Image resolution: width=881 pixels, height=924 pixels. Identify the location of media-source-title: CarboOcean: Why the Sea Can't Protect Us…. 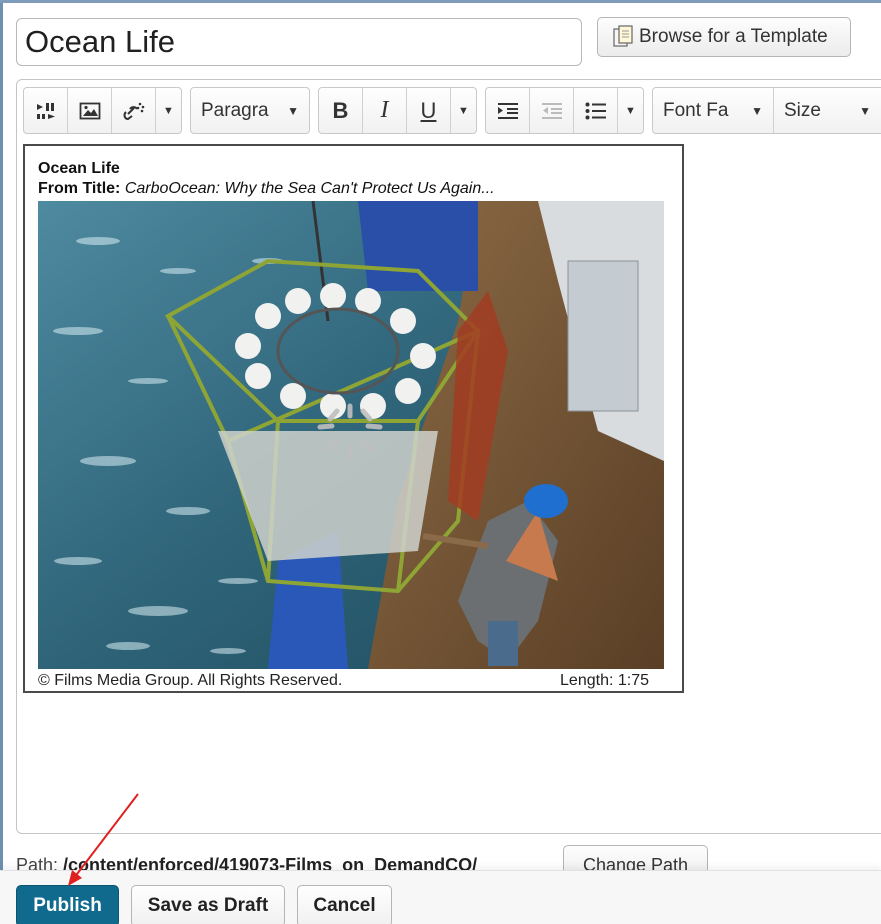
(309, 188).